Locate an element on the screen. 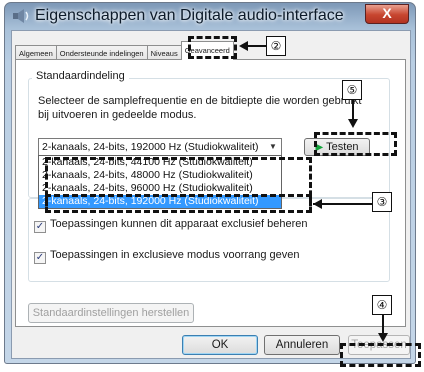  allow-exclusive-checkbox: ✓ is located at coordinates (40, 227).